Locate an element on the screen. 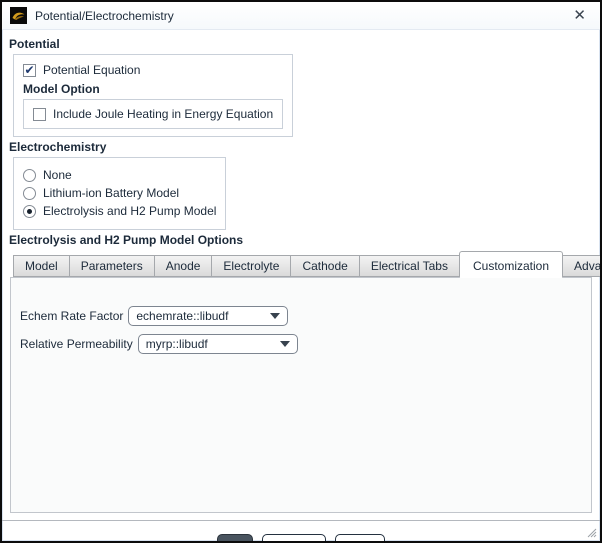 The height and width of the screenshot is (543, 602). relative-permeability-row: Relative Permeability myrp::libudf is located at coordinates (305, 344).